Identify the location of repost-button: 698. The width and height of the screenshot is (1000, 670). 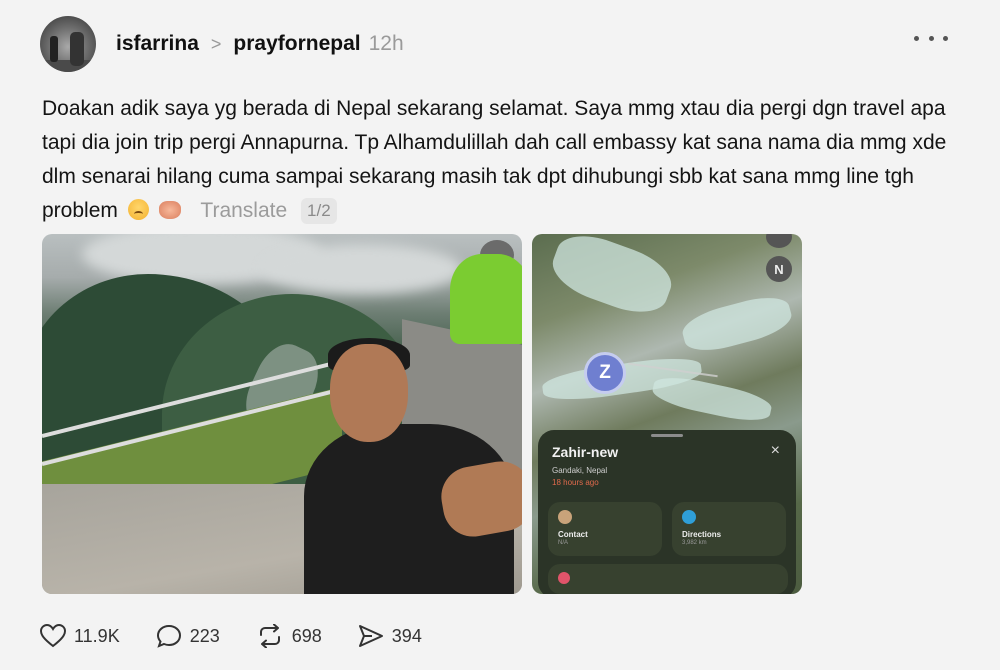
(289, 636).